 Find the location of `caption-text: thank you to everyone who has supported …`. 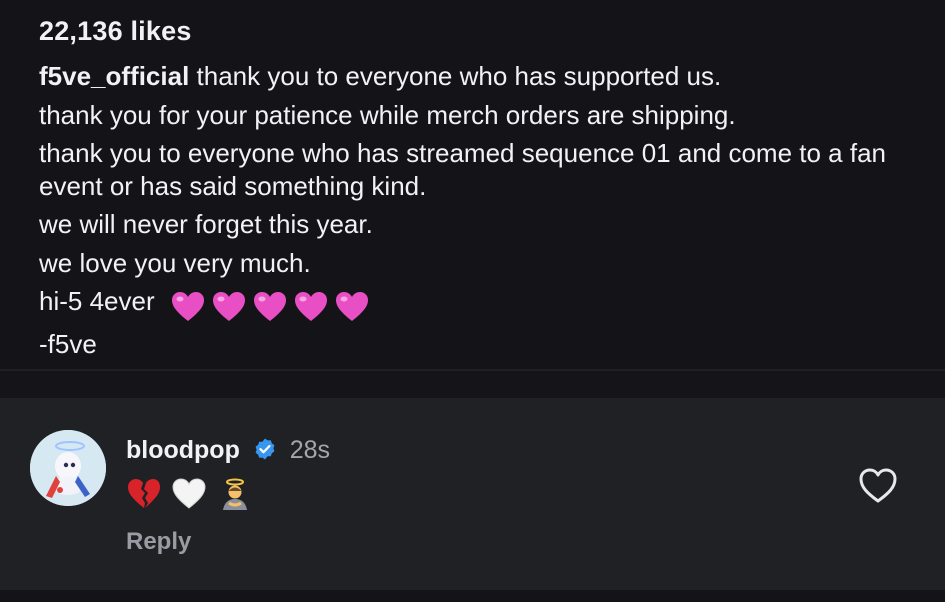

caption-text: thank you to everyone who has supported … is located at coordinates (459, 76).